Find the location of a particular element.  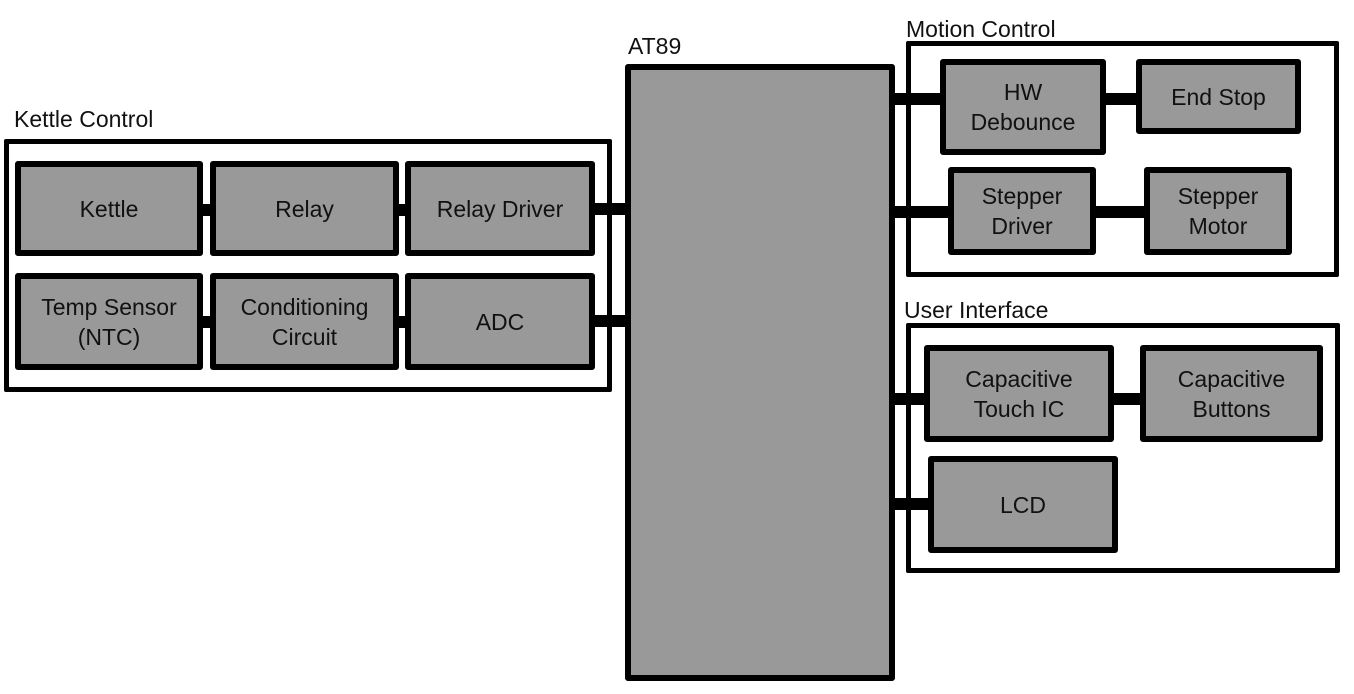

wire-mcu-stepperdriver is located at coordinates (923, 212).